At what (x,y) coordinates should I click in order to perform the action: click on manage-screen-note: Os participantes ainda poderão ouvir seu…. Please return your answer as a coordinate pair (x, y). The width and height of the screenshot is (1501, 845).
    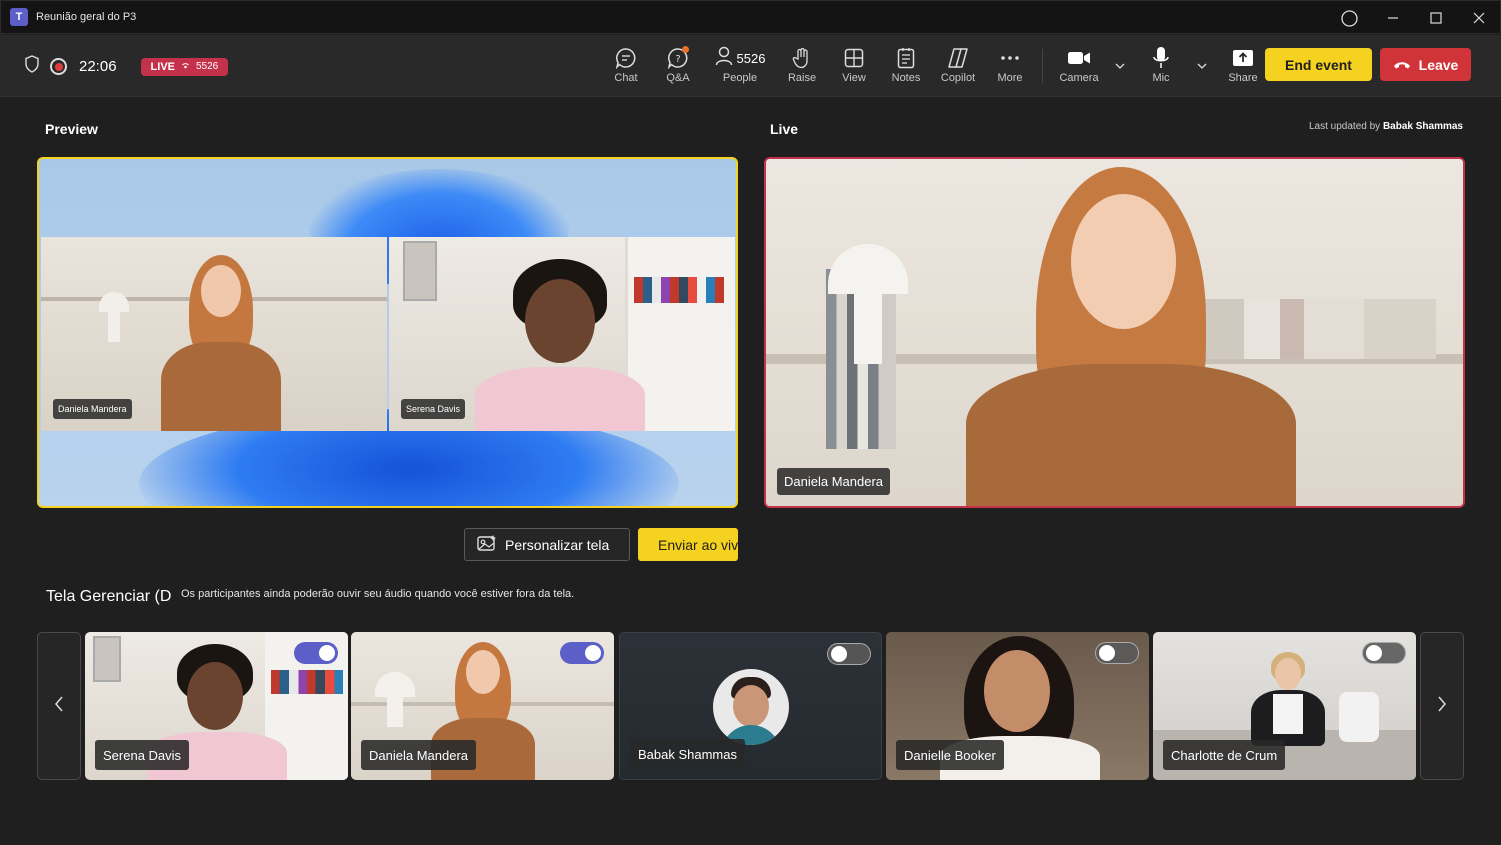
    Looking at the image, I should click on (378, 594).